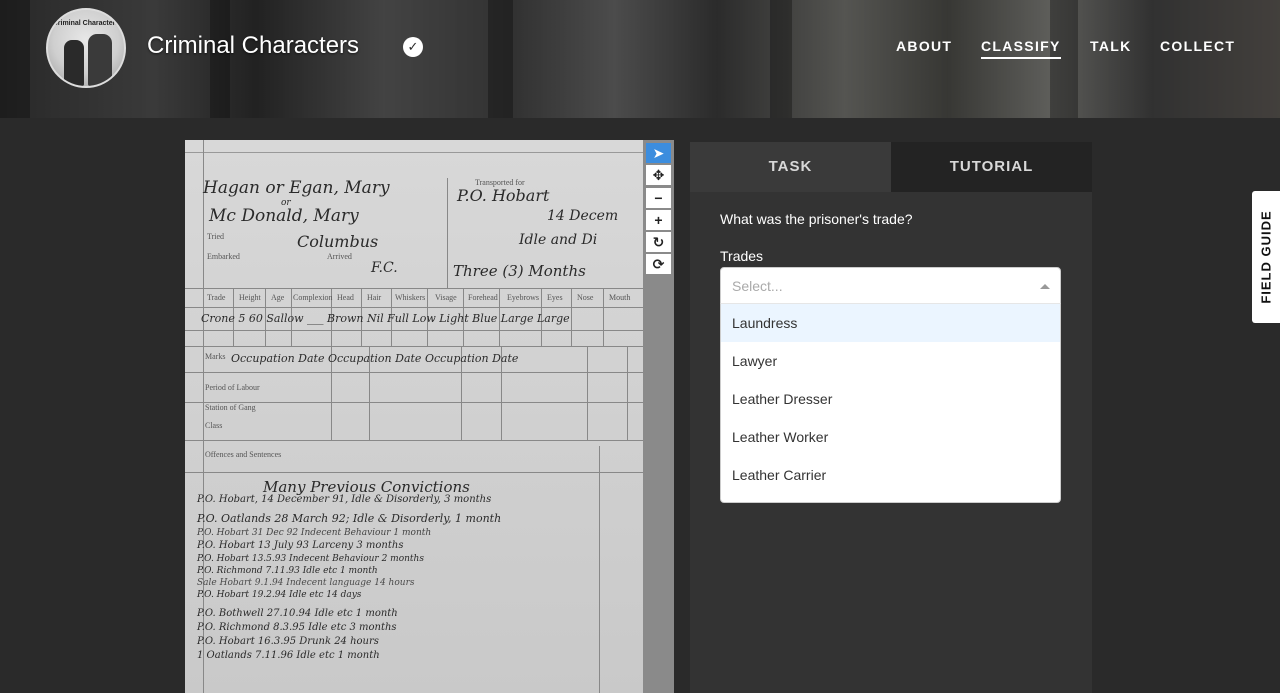 The image size is (1280, 693). Describe the element at coordinates (523, 297) in the screenshot. I see `printed-column: Eyebrows` at that location.